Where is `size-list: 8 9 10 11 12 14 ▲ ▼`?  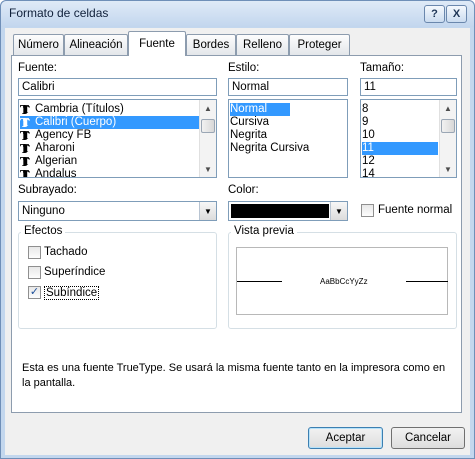 size-list: 8 9 10 11 12 14 ▲ ▼ is located at coordinates (408, 138).